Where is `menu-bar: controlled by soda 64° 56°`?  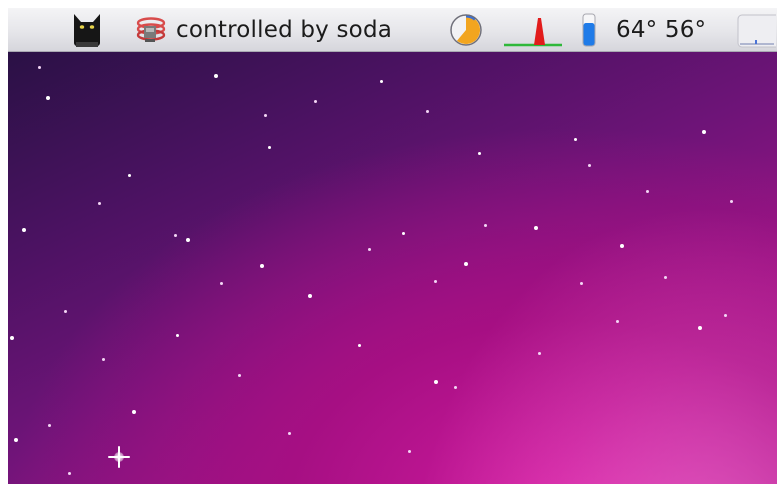 menu-bar: controlled by soda 64° 56° is located at coordinates (392, 30).